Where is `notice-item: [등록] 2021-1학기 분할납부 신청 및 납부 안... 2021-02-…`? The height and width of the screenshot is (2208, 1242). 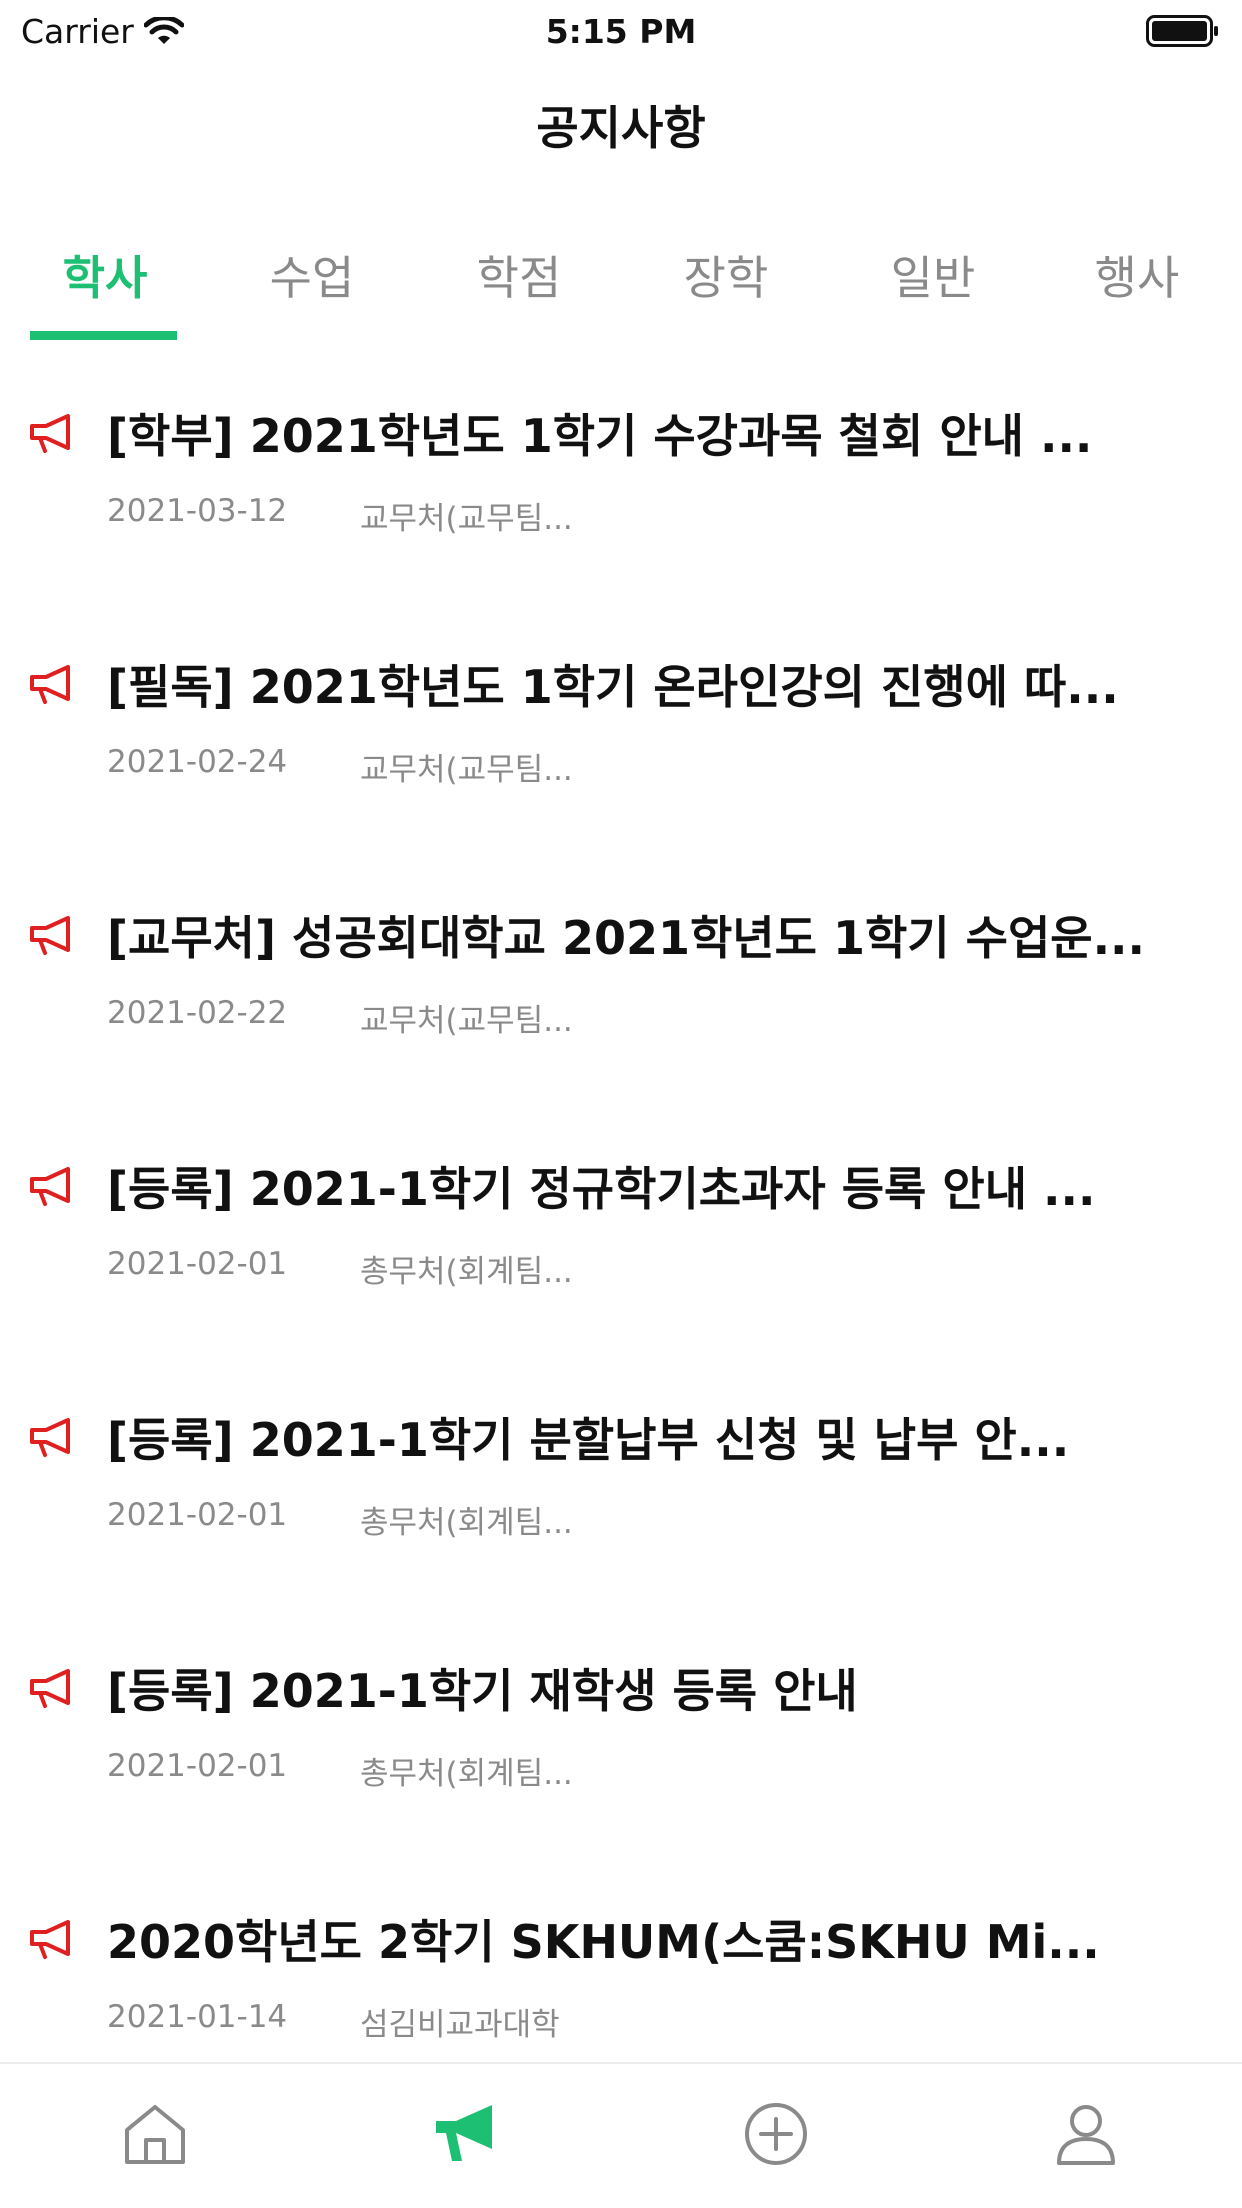 notice-item: [등록] 2021-1학기 분할납부 신청 및 납부 안... 2021-02-… is located at coordinates (621, 1489).